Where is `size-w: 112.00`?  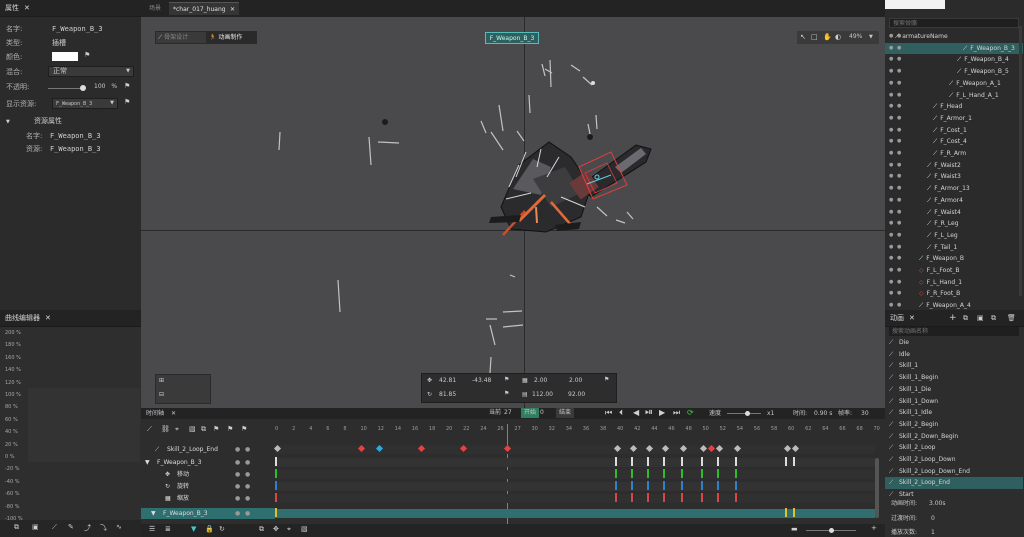 size-w: 112.00 is located at coordinates (542, 394).